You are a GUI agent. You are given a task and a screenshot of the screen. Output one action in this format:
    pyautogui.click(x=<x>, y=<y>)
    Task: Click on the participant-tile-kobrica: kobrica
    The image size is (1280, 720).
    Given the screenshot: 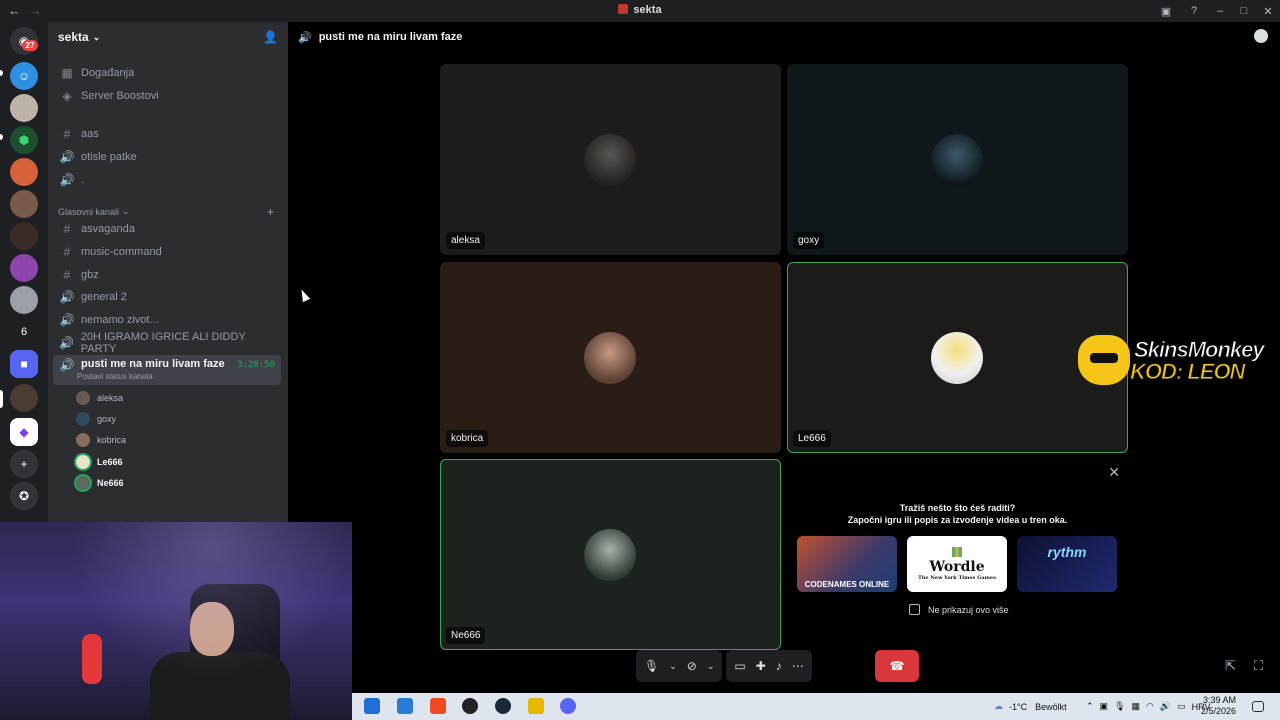 What is the action you would take?
    pyautogui.click(x=610, y=357)
    